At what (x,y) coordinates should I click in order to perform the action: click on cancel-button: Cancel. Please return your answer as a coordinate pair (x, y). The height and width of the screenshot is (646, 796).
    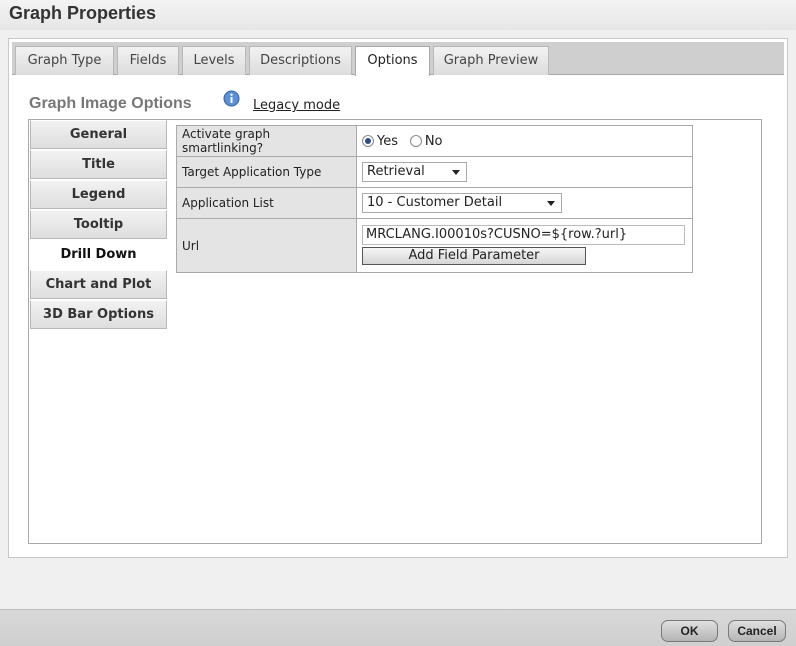
    Looking at the image, I should click on (757, 631).